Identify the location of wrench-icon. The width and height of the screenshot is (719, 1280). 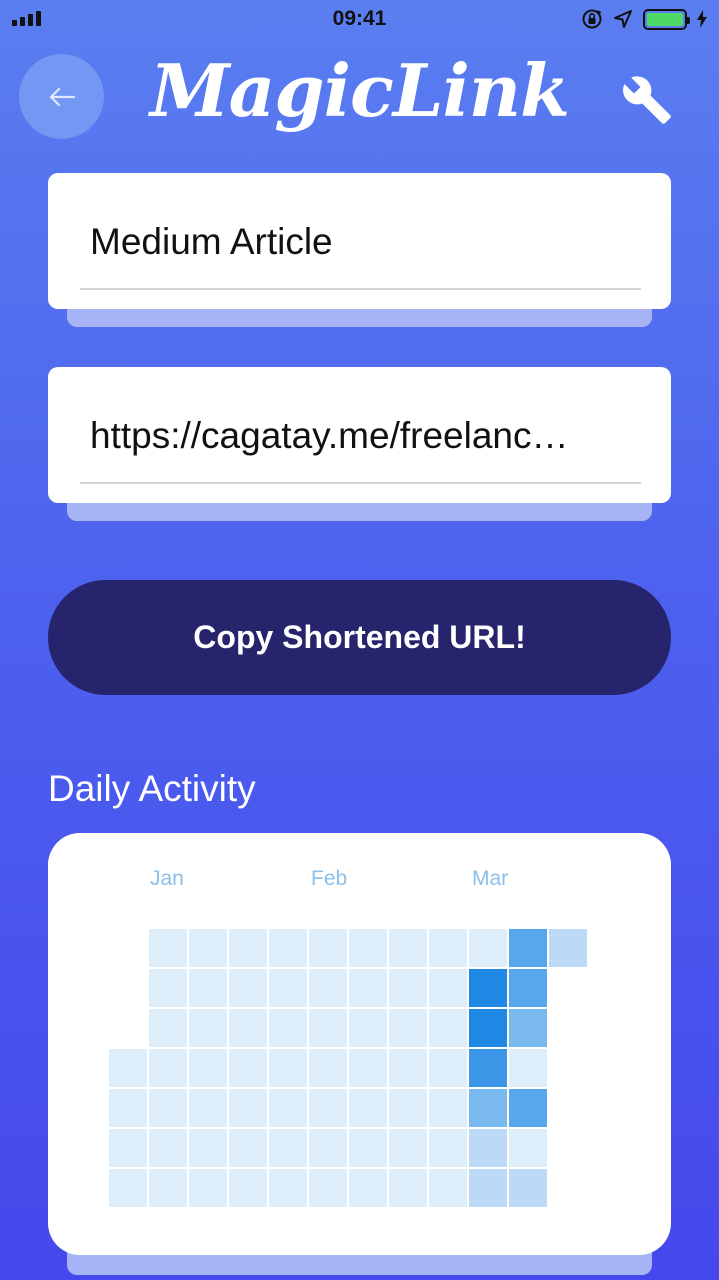
(647, 100).